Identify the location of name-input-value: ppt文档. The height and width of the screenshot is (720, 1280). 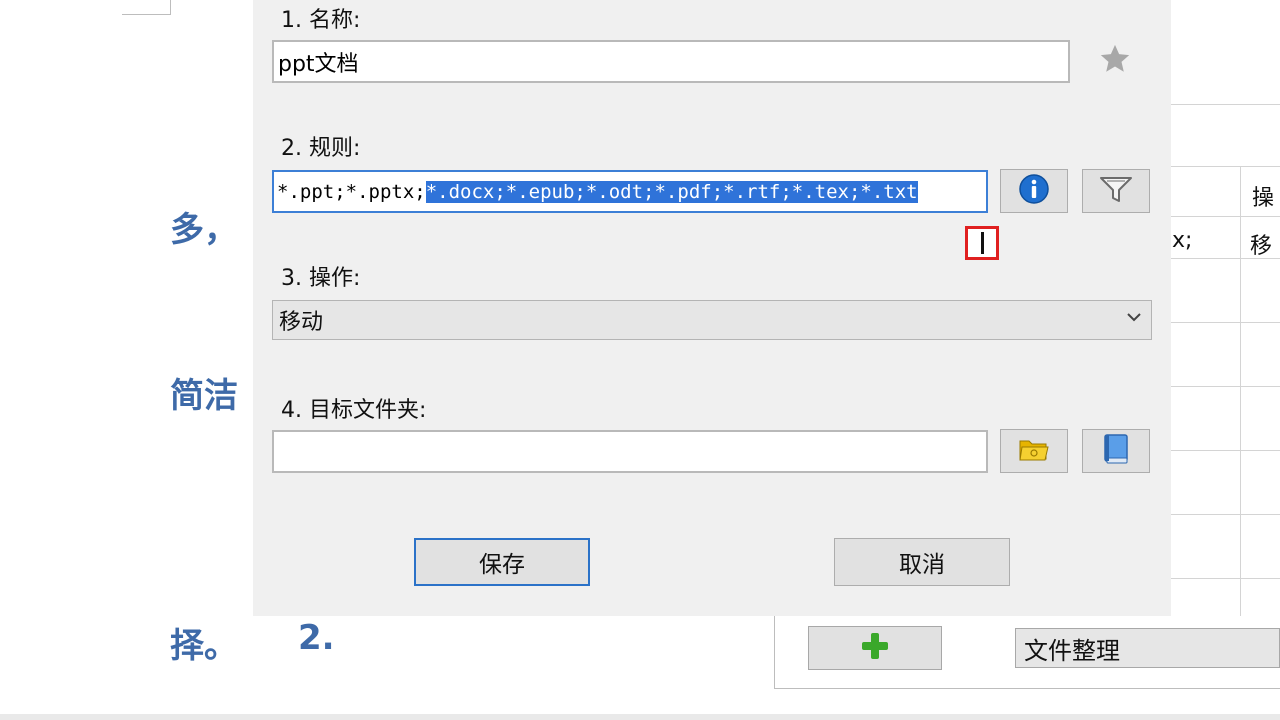
(318, 64).